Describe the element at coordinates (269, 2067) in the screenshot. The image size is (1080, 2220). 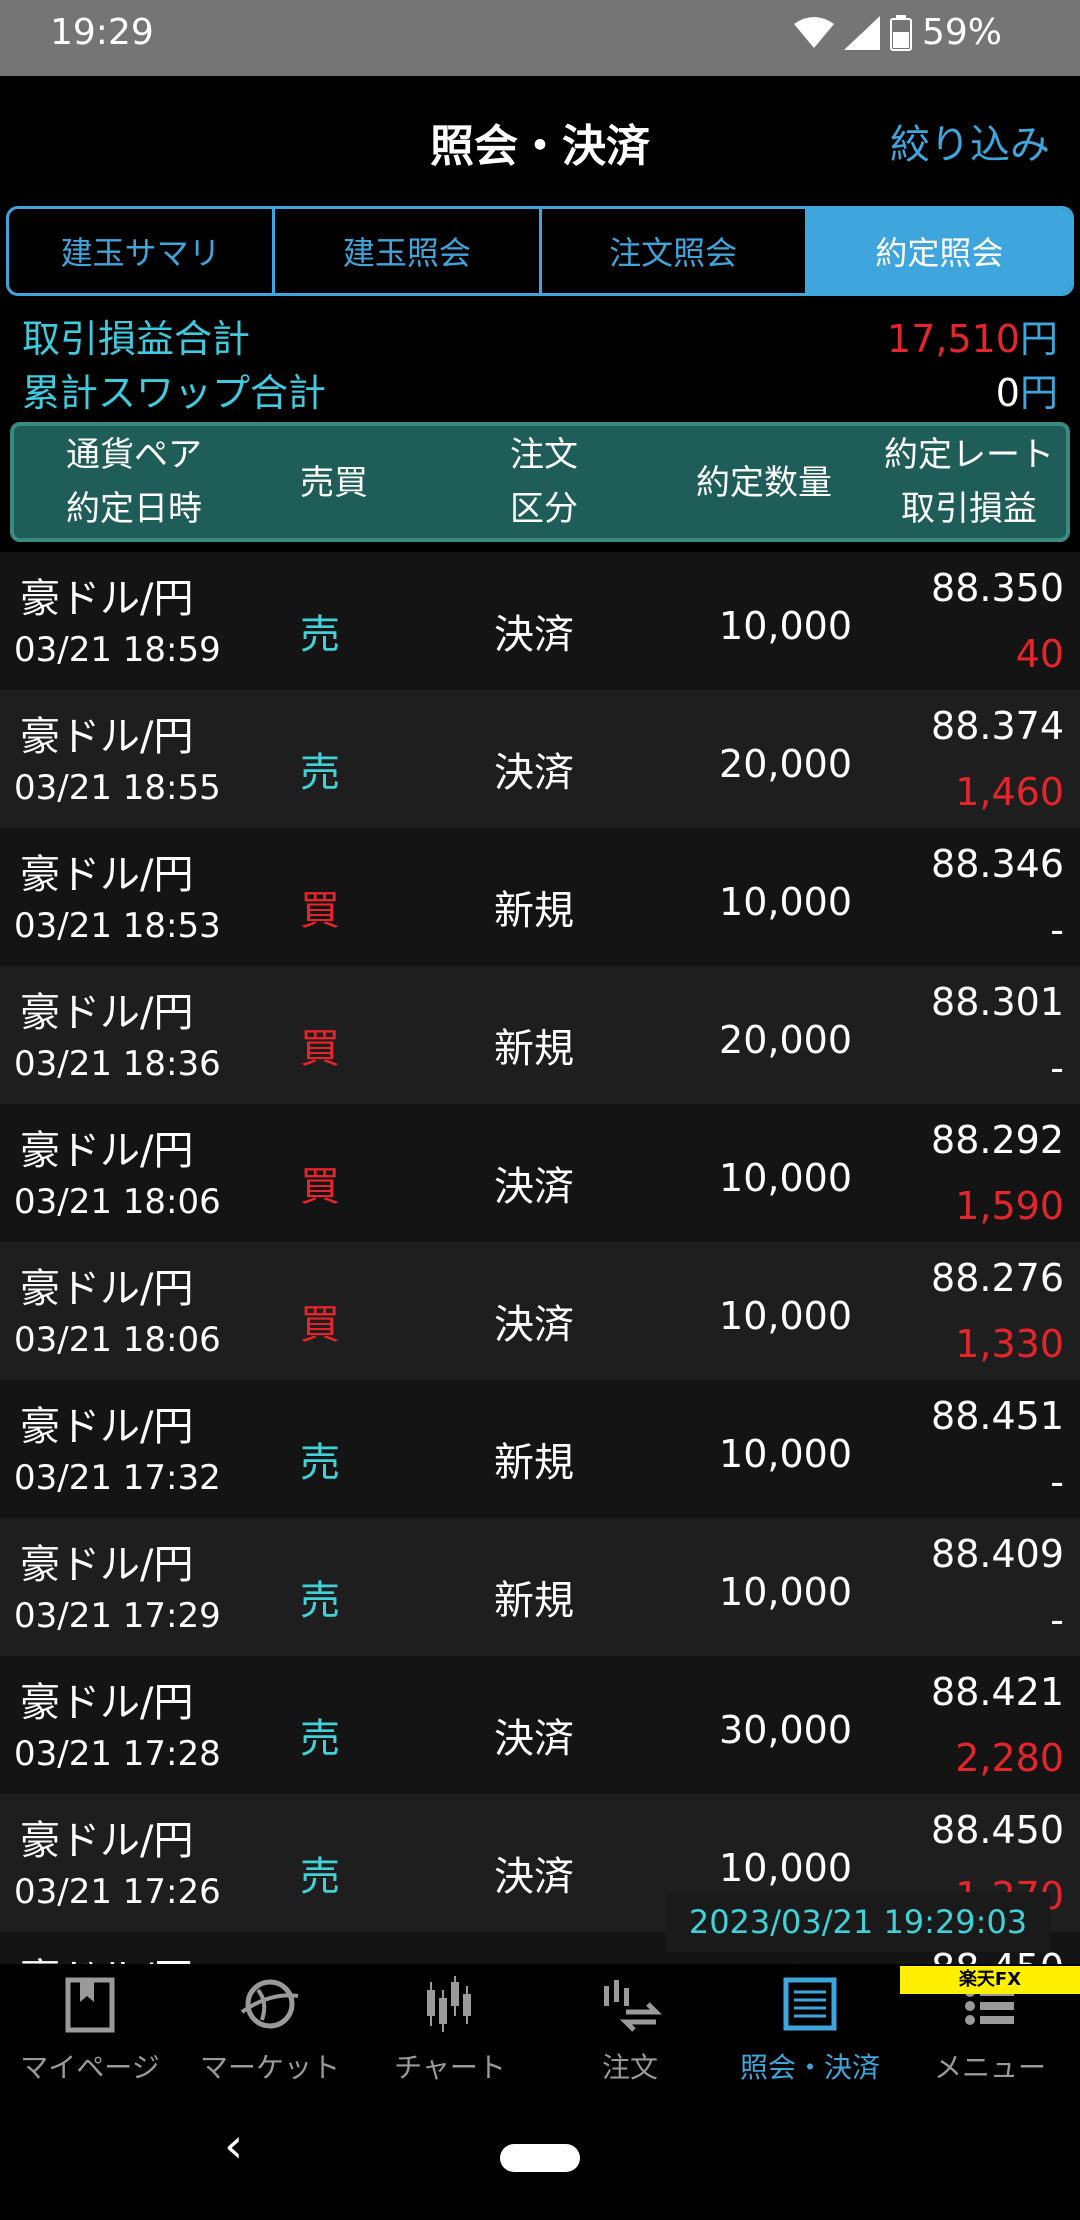
I see `nav-label: マーケット` at that location.